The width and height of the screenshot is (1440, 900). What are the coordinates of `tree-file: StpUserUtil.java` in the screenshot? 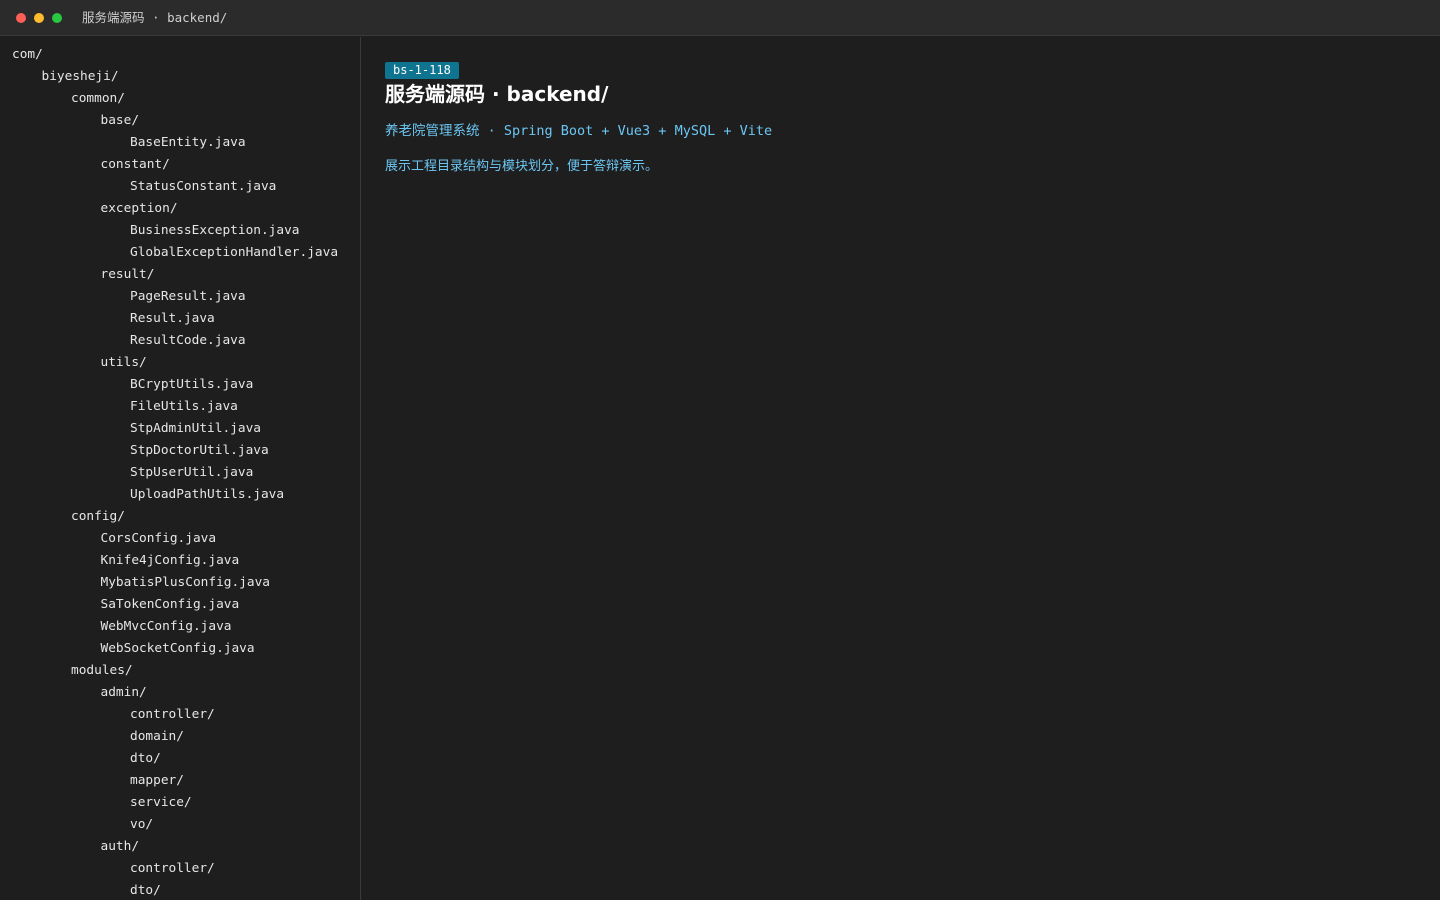 It's located at (175, 473).